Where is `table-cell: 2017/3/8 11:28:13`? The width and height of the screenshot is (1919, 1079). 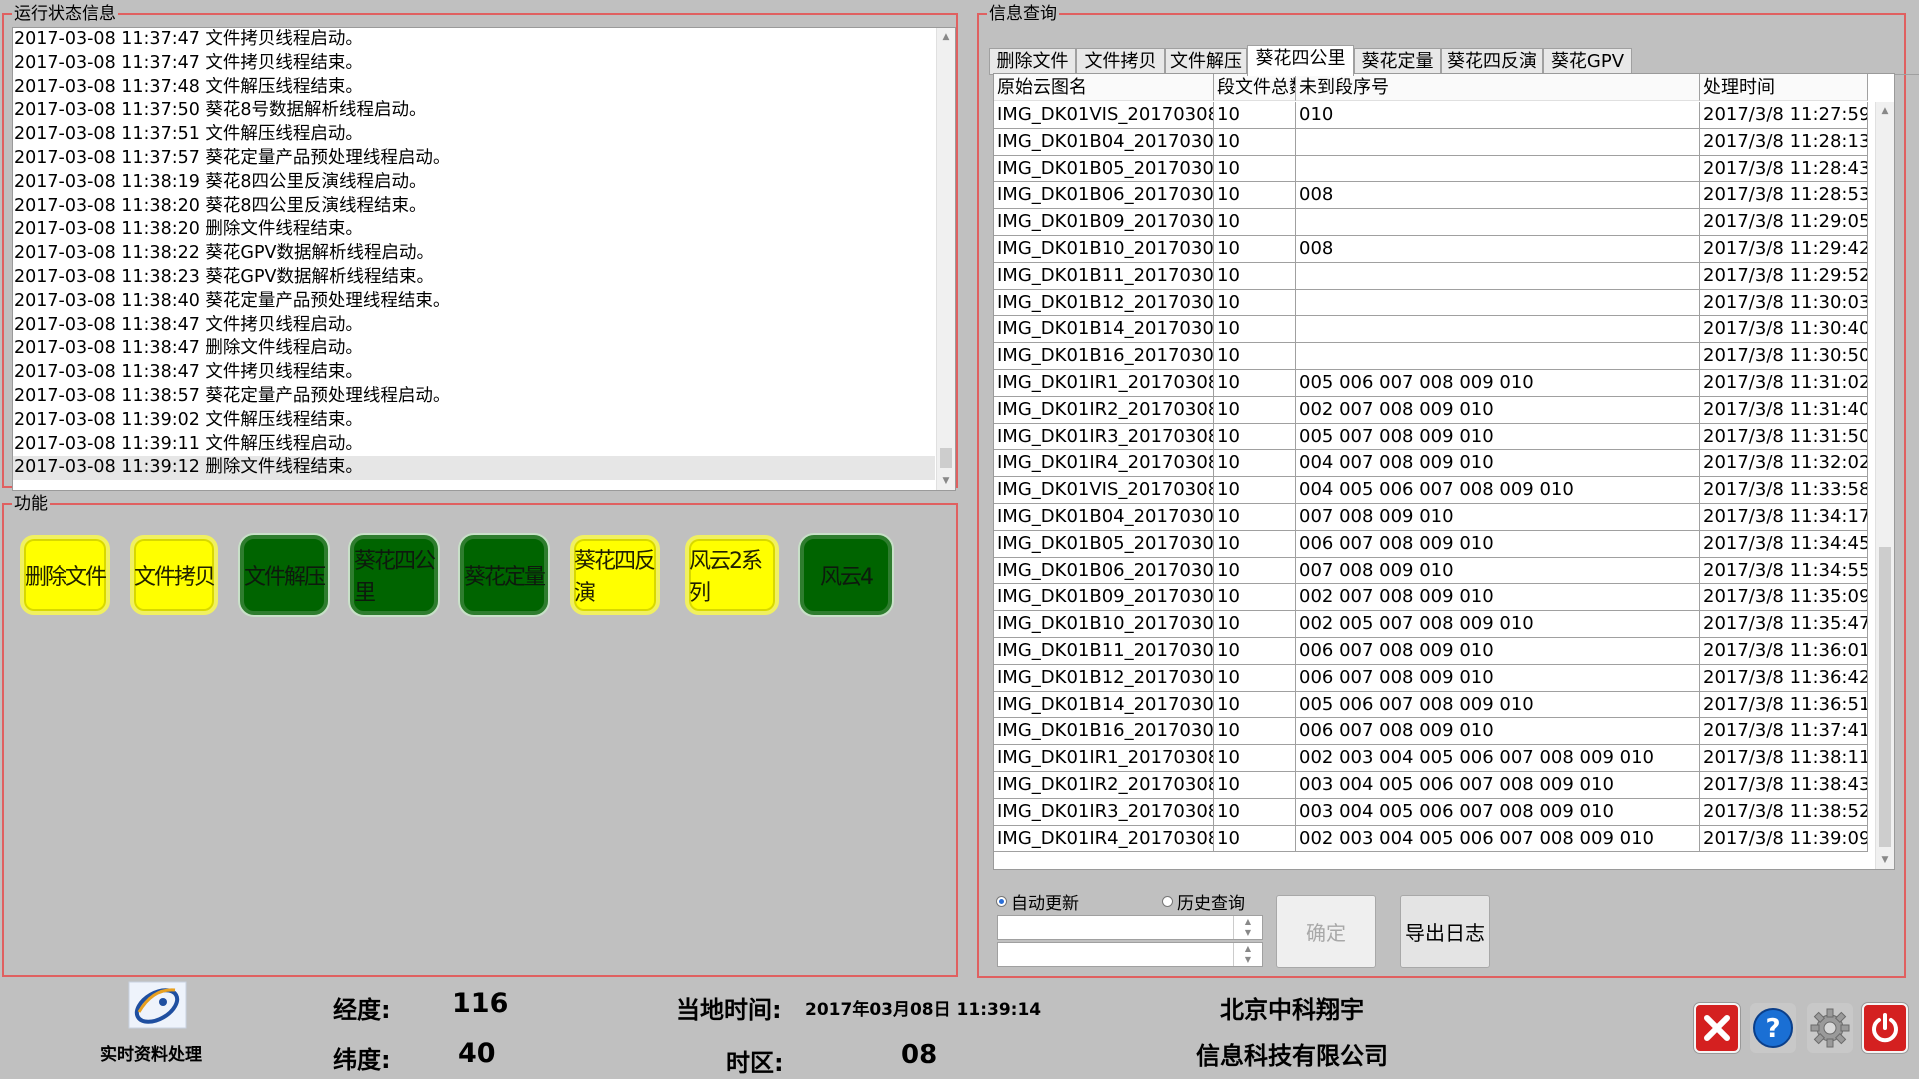
table-cell: 2017/3/8 11:28:13 is located at coordinates (1784, 142).